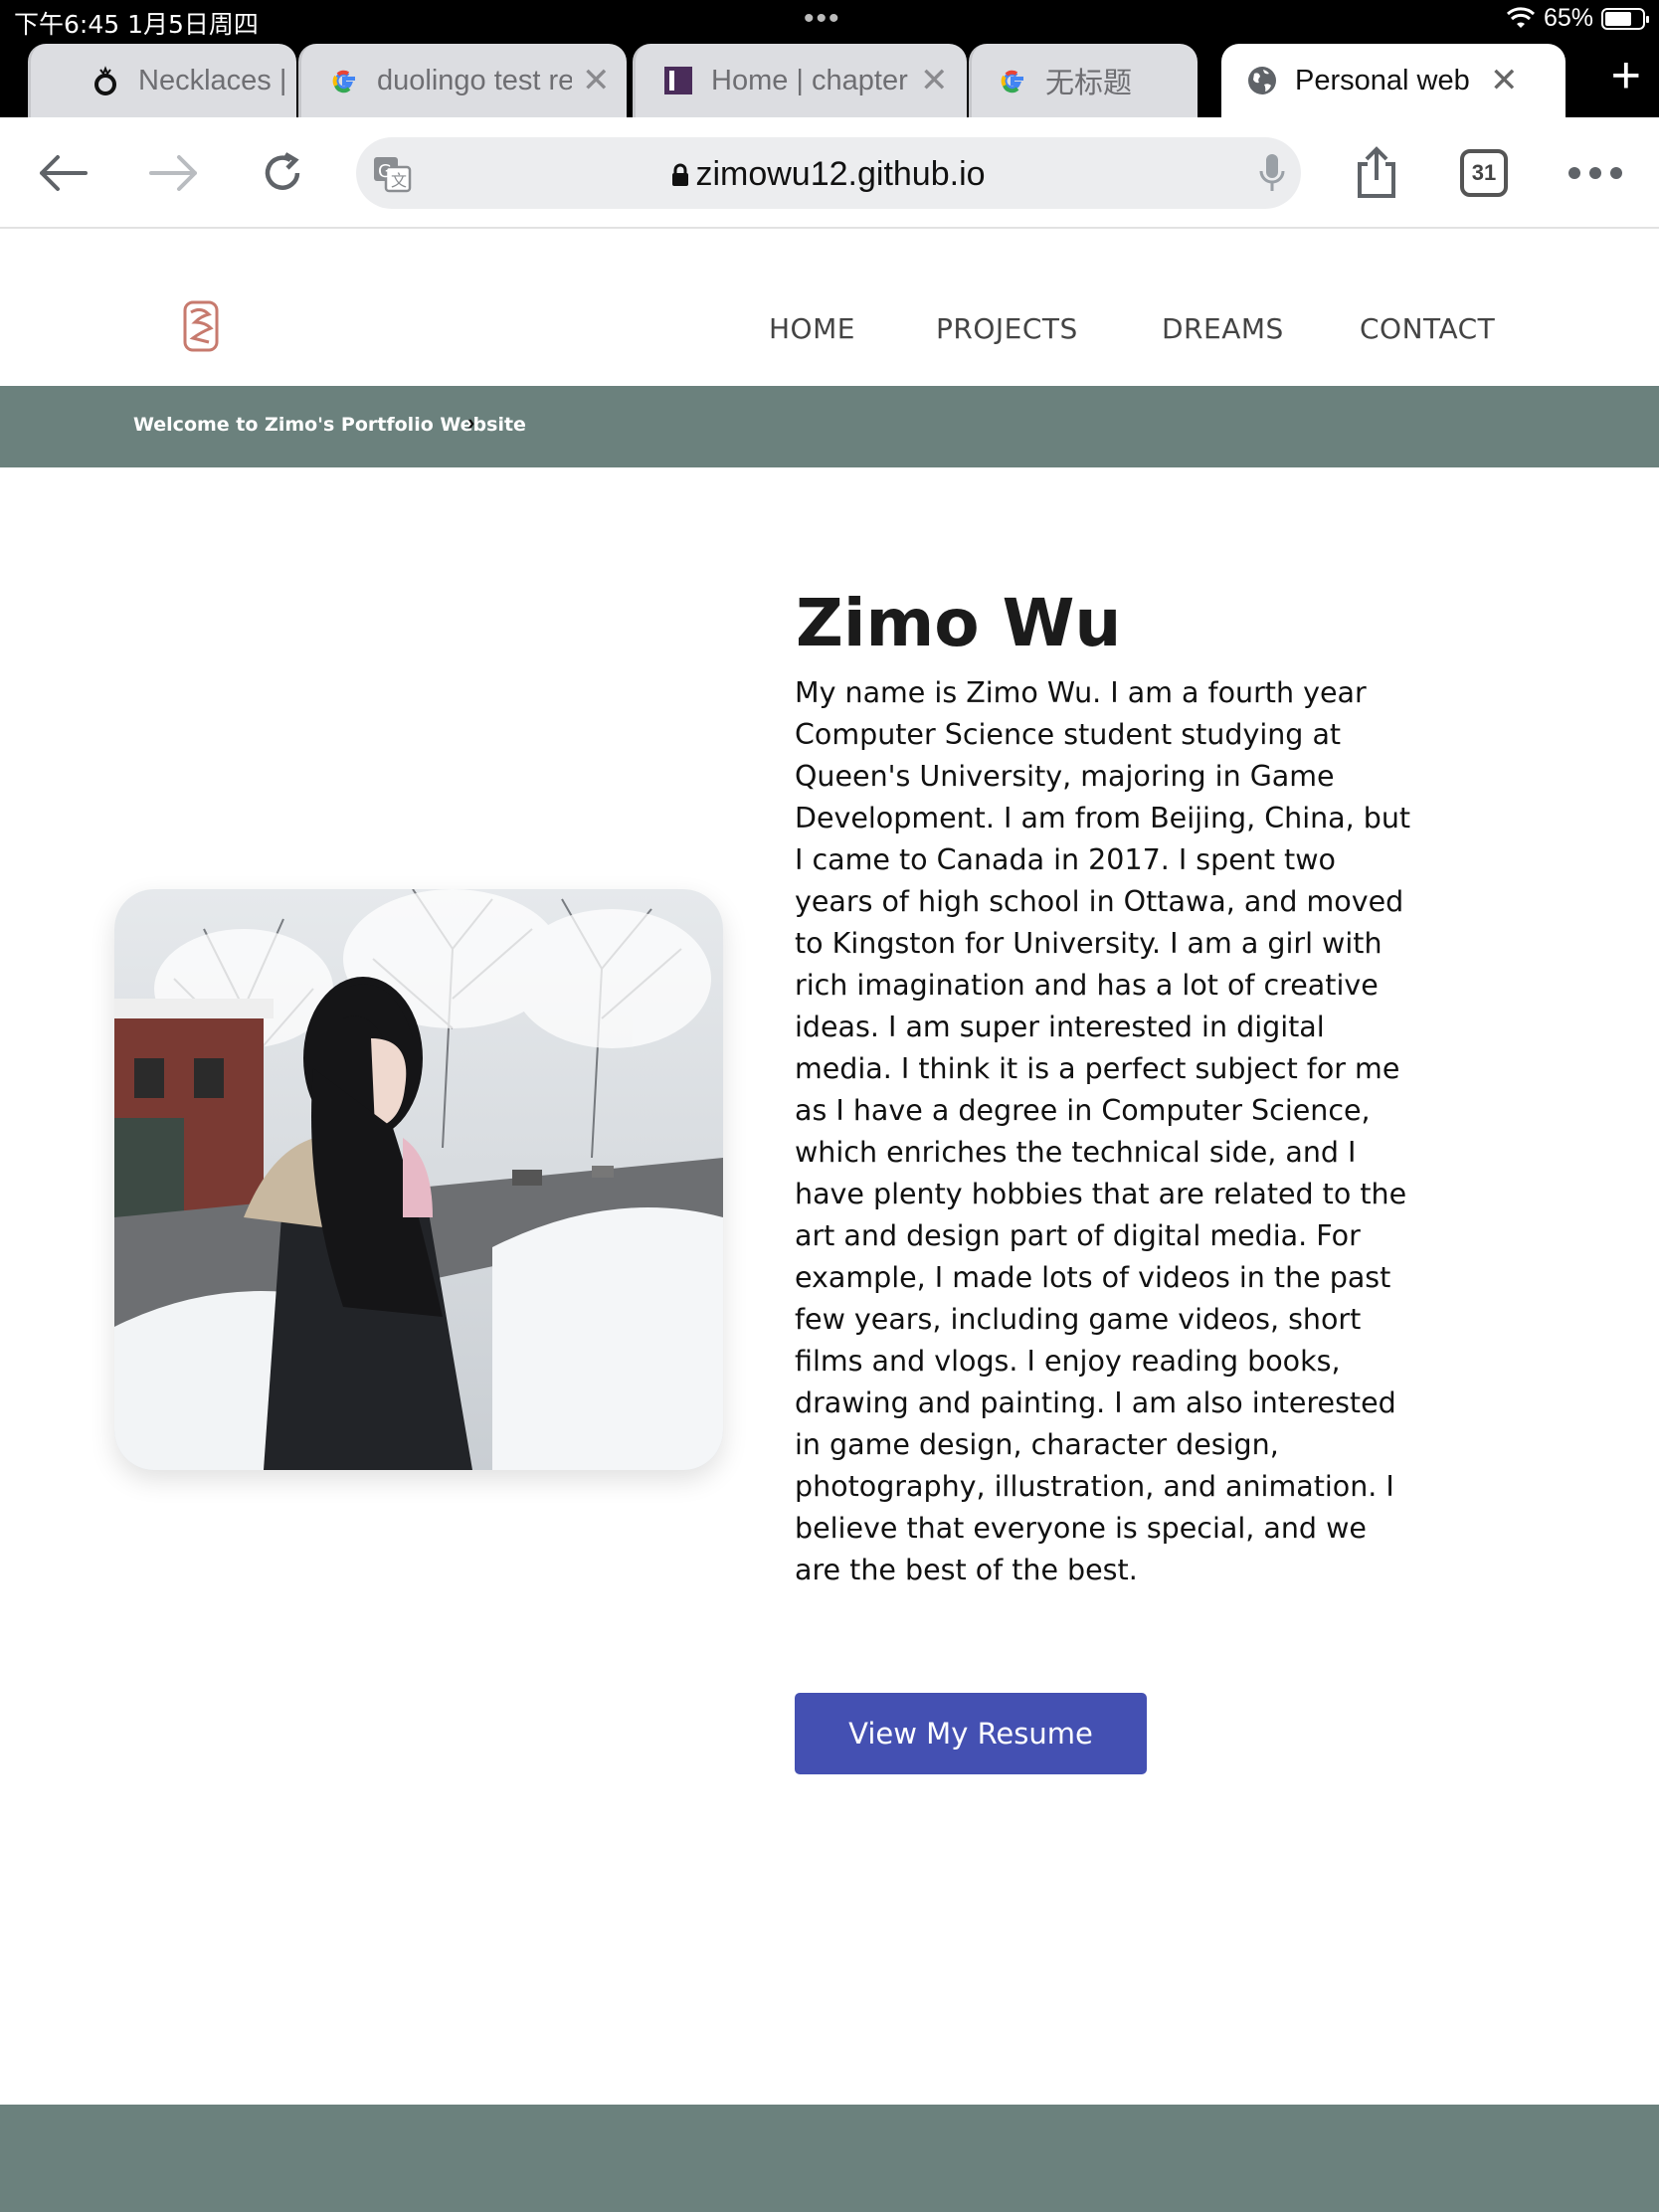 Image resolution: width=1659 pixels, height=2212 pixels. Describe the element at coordinates (1625, 18) in the screenshot. I see `battery-icon` at that location.